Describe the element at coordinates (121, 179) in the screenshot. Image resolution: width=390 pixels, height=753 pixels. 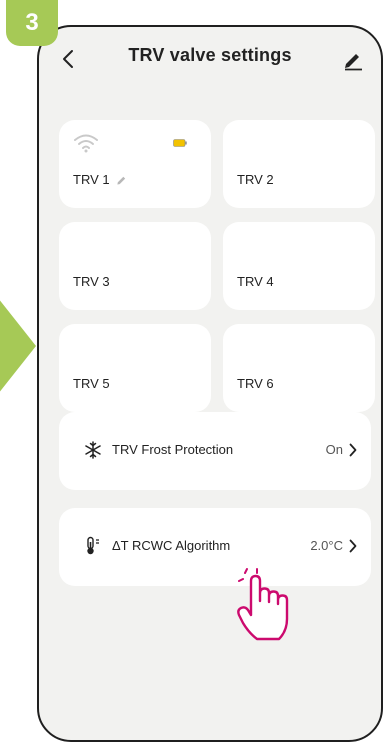
I see `rename-pencil-icon` at that location.